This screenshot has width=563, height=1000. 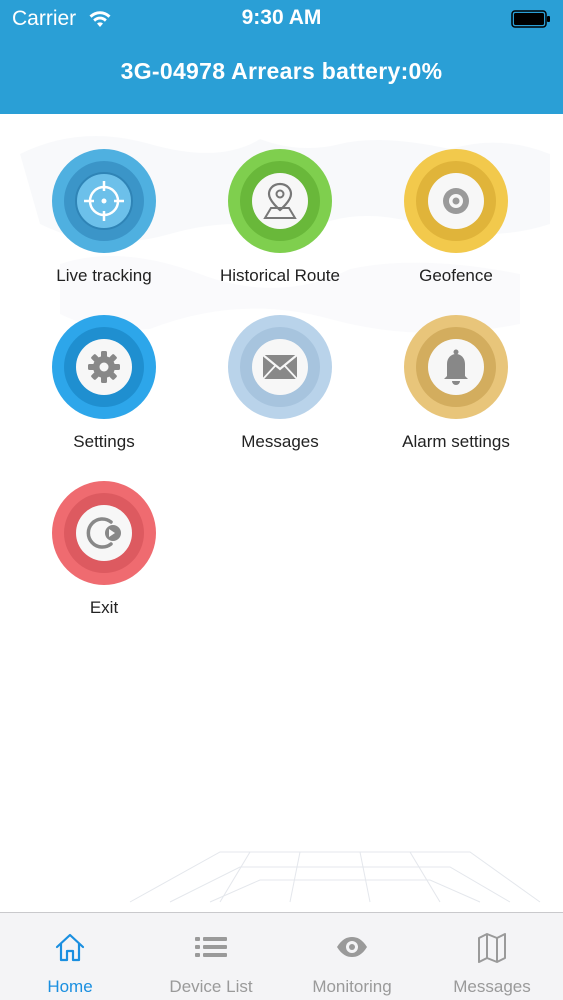 I want to click on tab-device-list: Device List, so click(x=211, y=956).